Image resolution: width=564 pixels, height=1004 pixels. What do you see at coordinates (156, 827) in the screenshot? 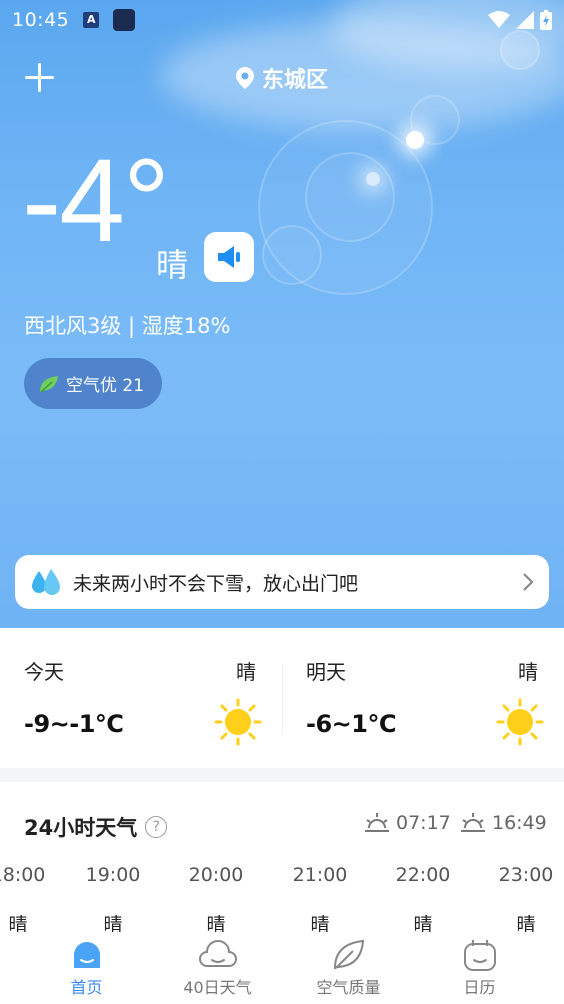
I see `help-icon: ?` at bounding box center [156, 827].